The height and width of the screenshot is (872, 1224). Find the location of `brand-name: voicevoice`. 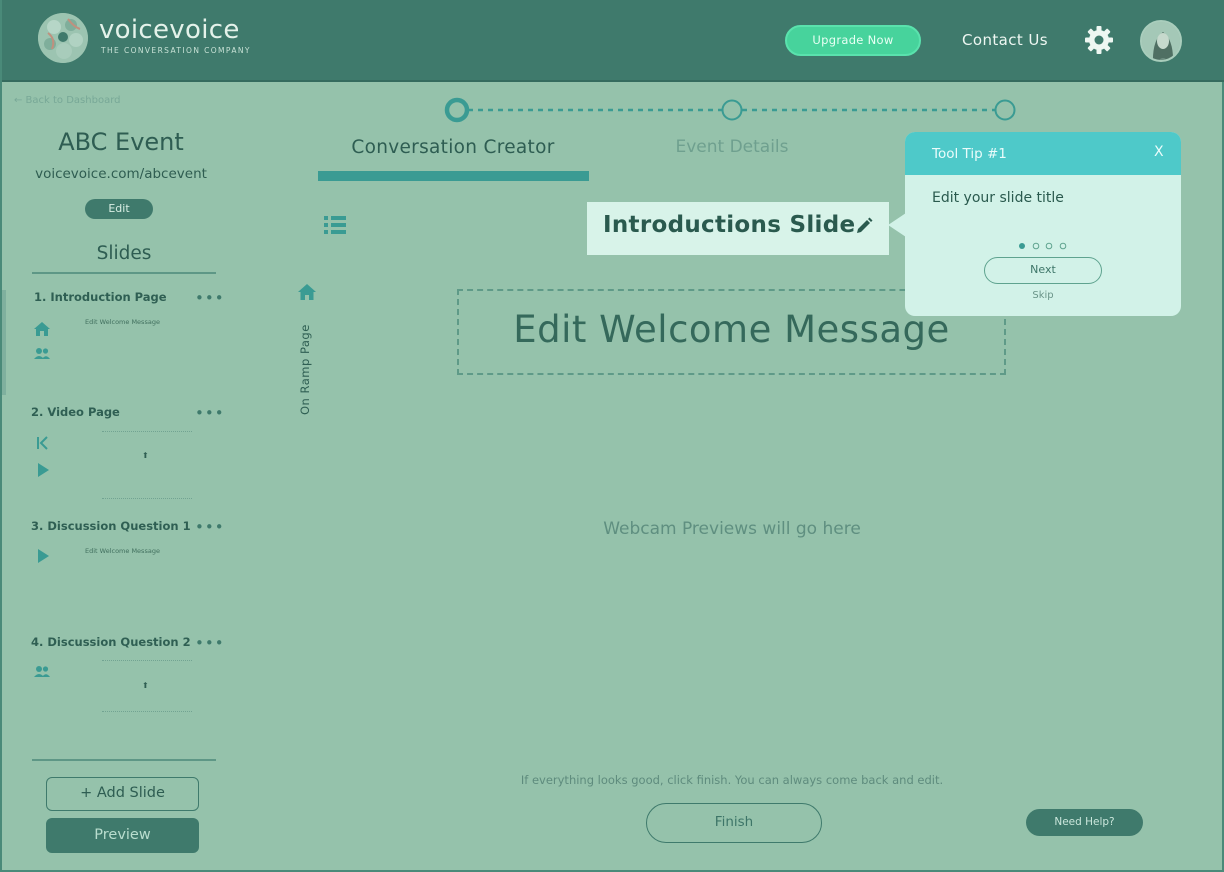

brand-name: voicevoice is located at coordinates (169, 30).